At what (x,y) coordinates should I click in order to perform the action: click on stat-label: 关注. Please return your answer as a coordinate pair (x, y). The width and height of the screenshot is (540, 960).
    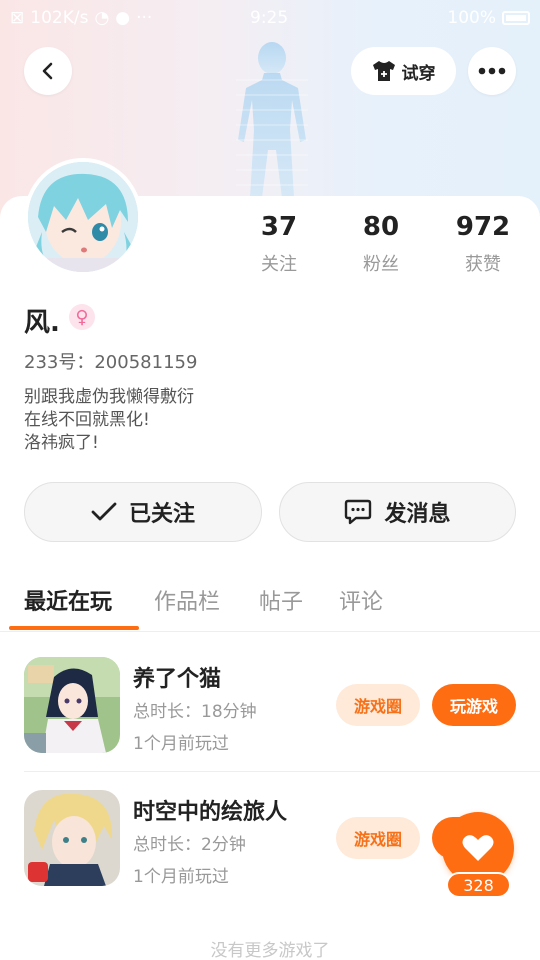
    Looking at the image, I should click on (279, 264).